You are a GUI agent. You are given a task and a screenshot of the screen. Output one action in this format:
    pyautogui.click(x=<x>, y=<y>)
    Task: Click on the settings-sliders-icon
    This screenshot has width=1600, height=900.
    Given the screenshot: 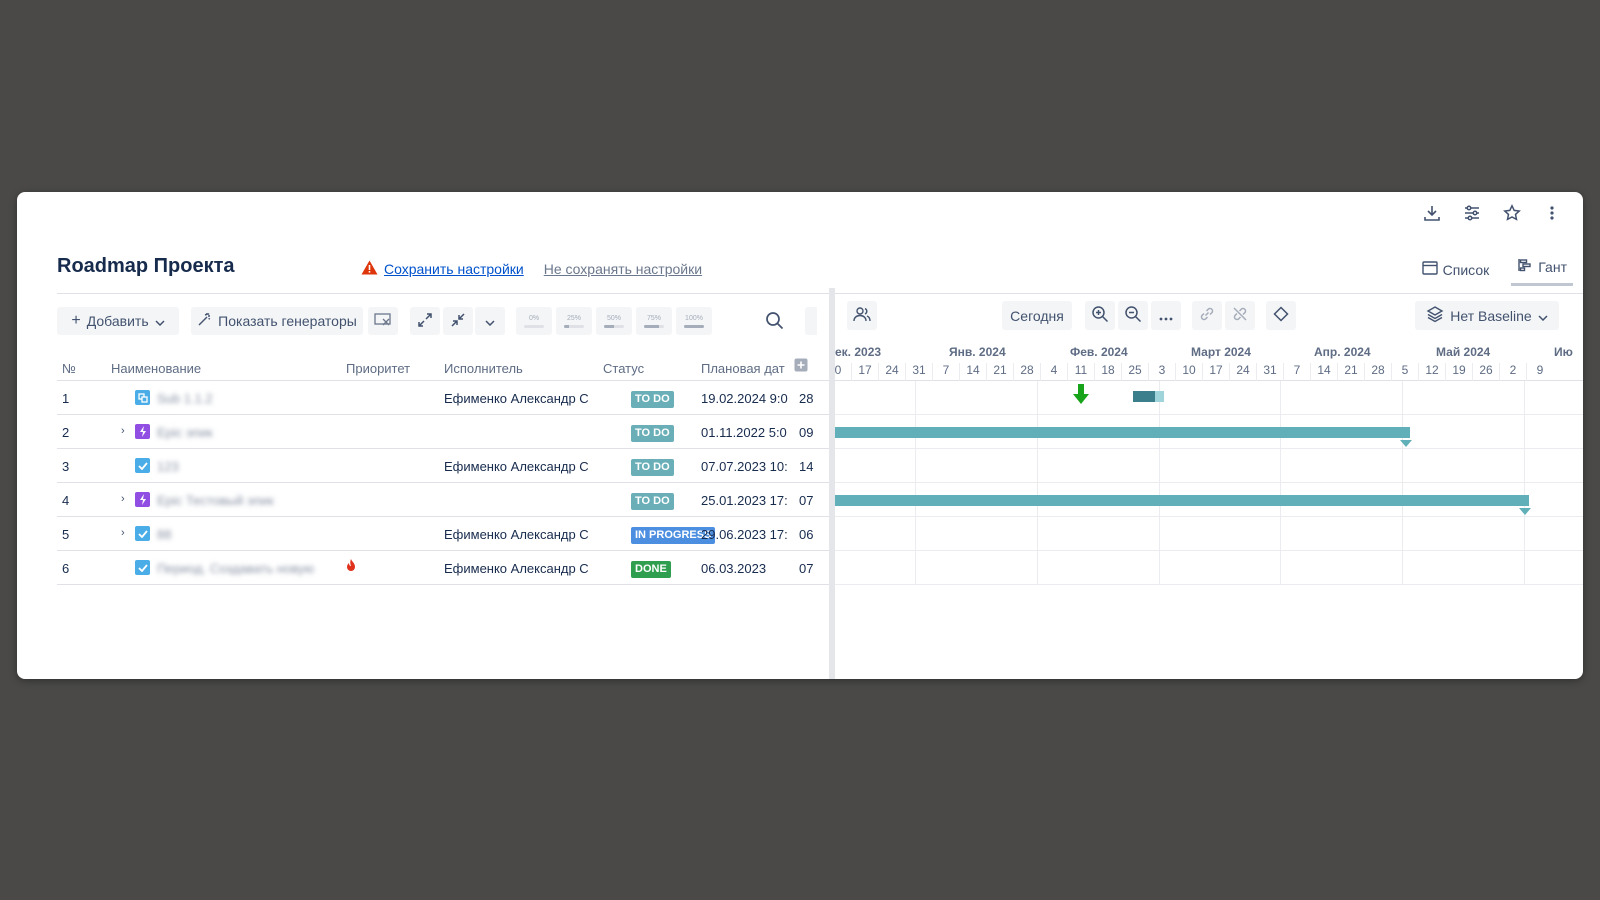 What is the action you would take?
    pyautogui.click(x=1472, y=213)
    